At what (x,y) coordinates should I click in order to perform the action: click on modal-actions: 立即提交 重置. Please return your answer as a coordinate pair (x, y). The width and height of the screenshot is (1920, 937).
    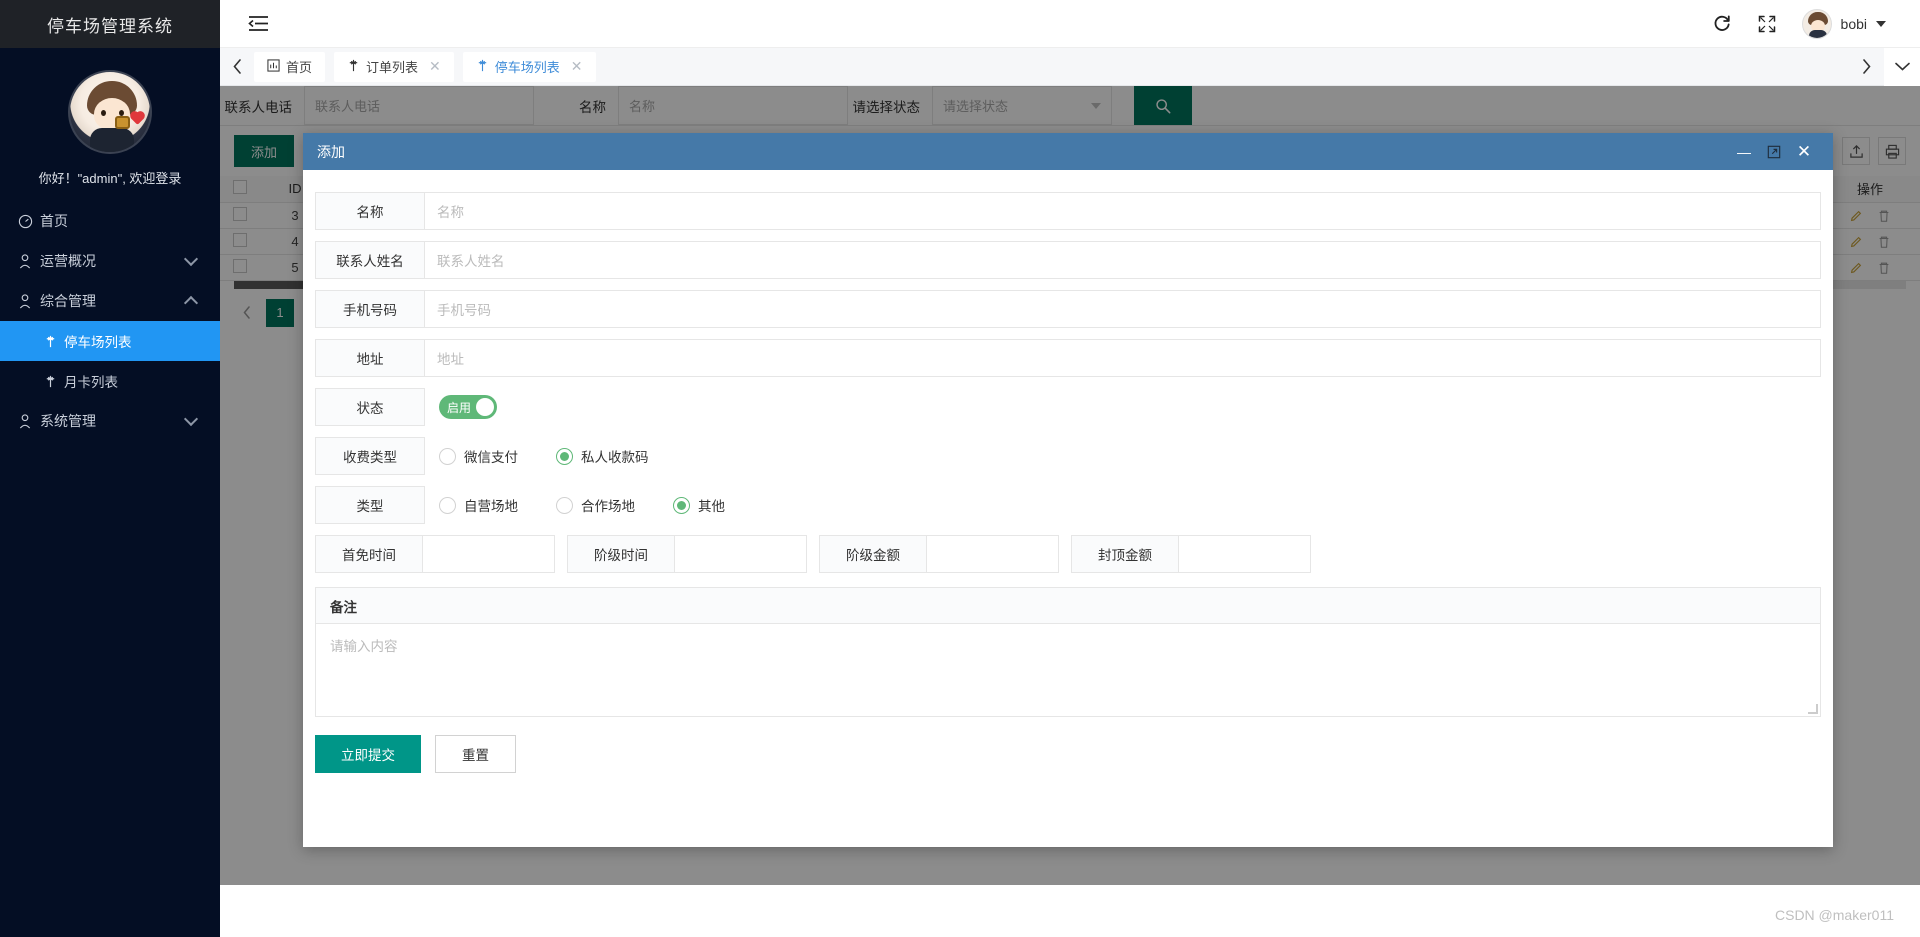
    Looking at the image, I should click on (1068, 754).